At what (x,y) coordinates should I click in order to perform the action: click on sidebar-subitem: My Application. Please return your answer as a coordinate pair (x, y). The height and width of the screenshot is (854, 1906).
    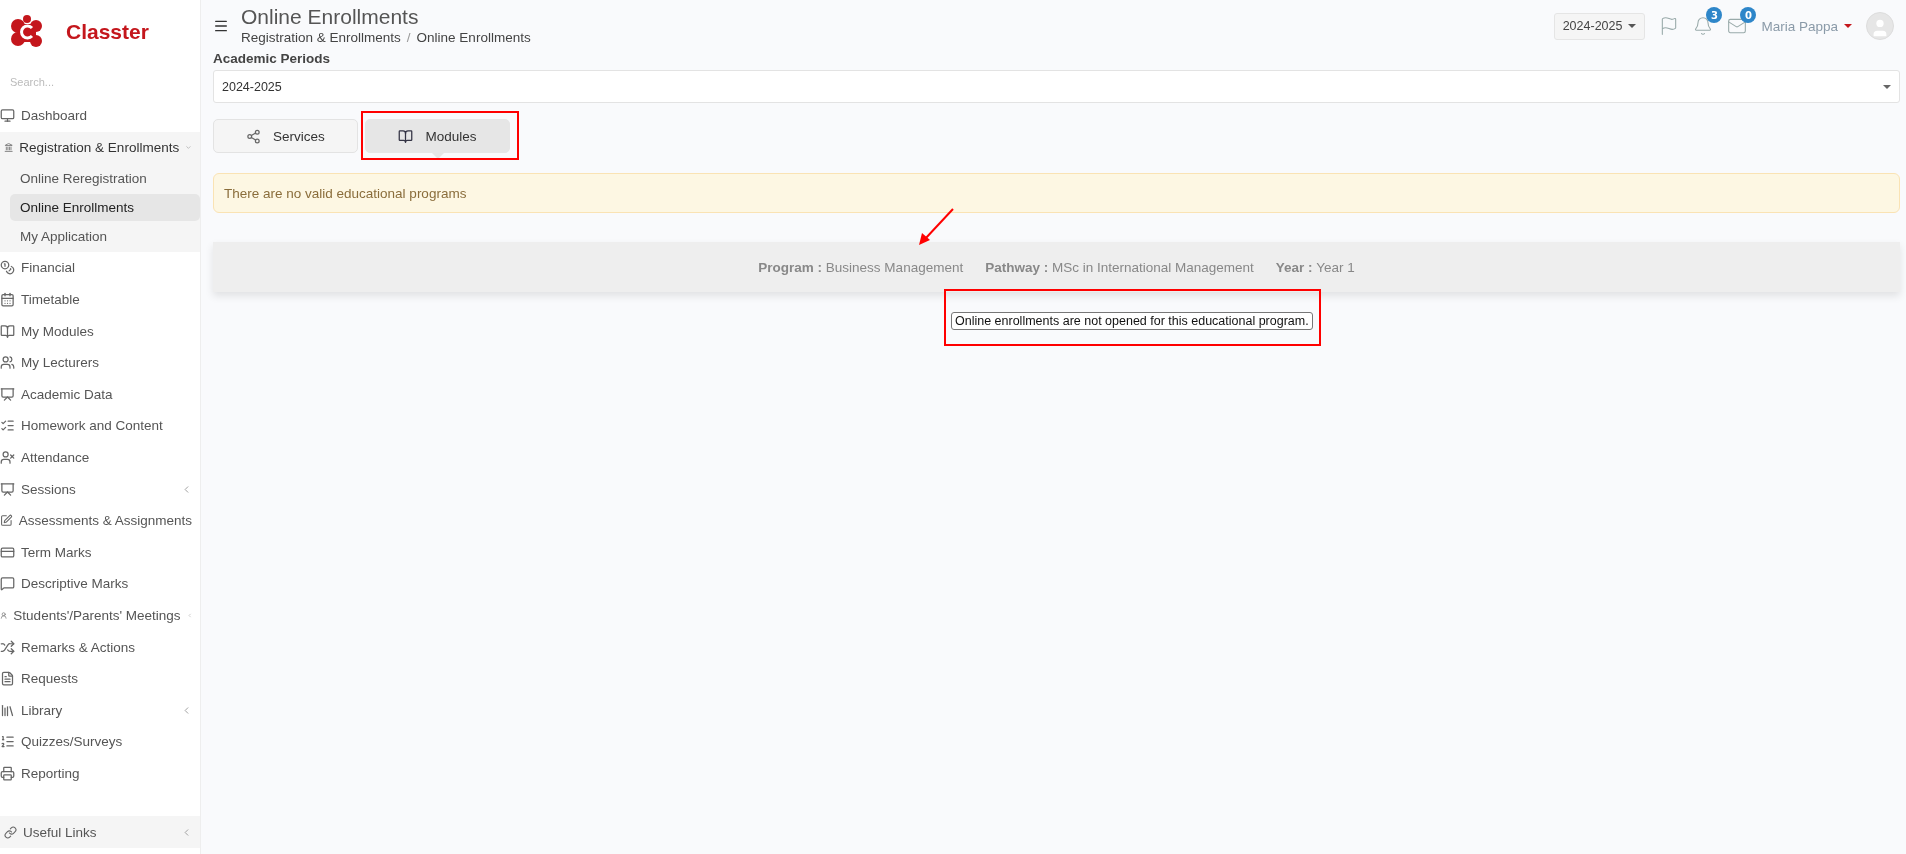
    Looking at the image, I should click on (105, 237).